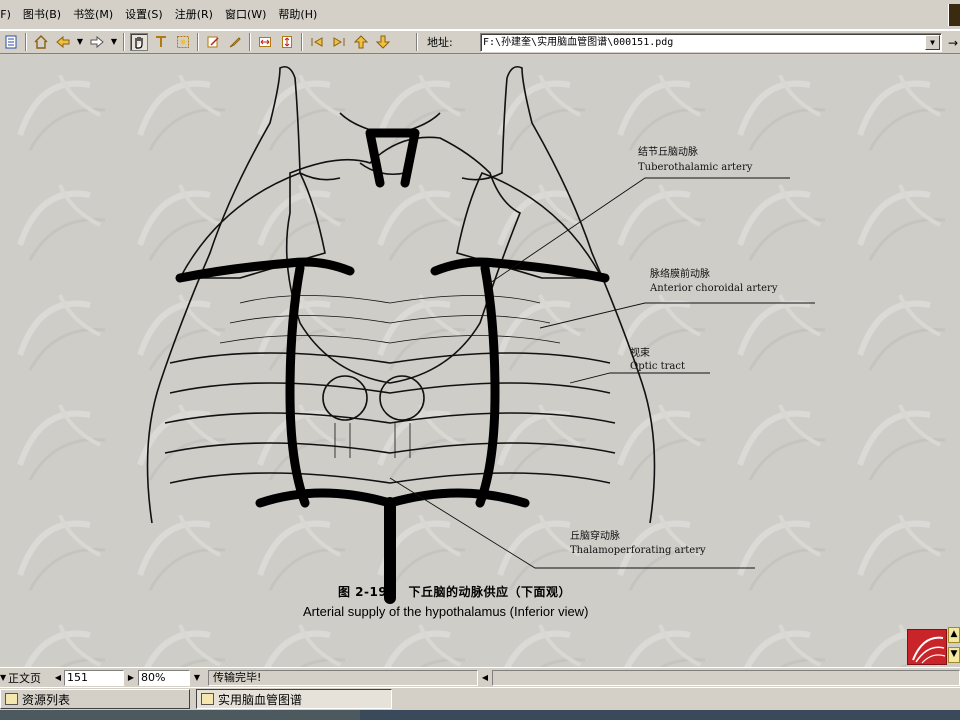 The image size is (960, 720). What do you see at coordinates (8, 15) in the screenshot?
I see `menu-file: (F)` at bounding box center [8, 15].